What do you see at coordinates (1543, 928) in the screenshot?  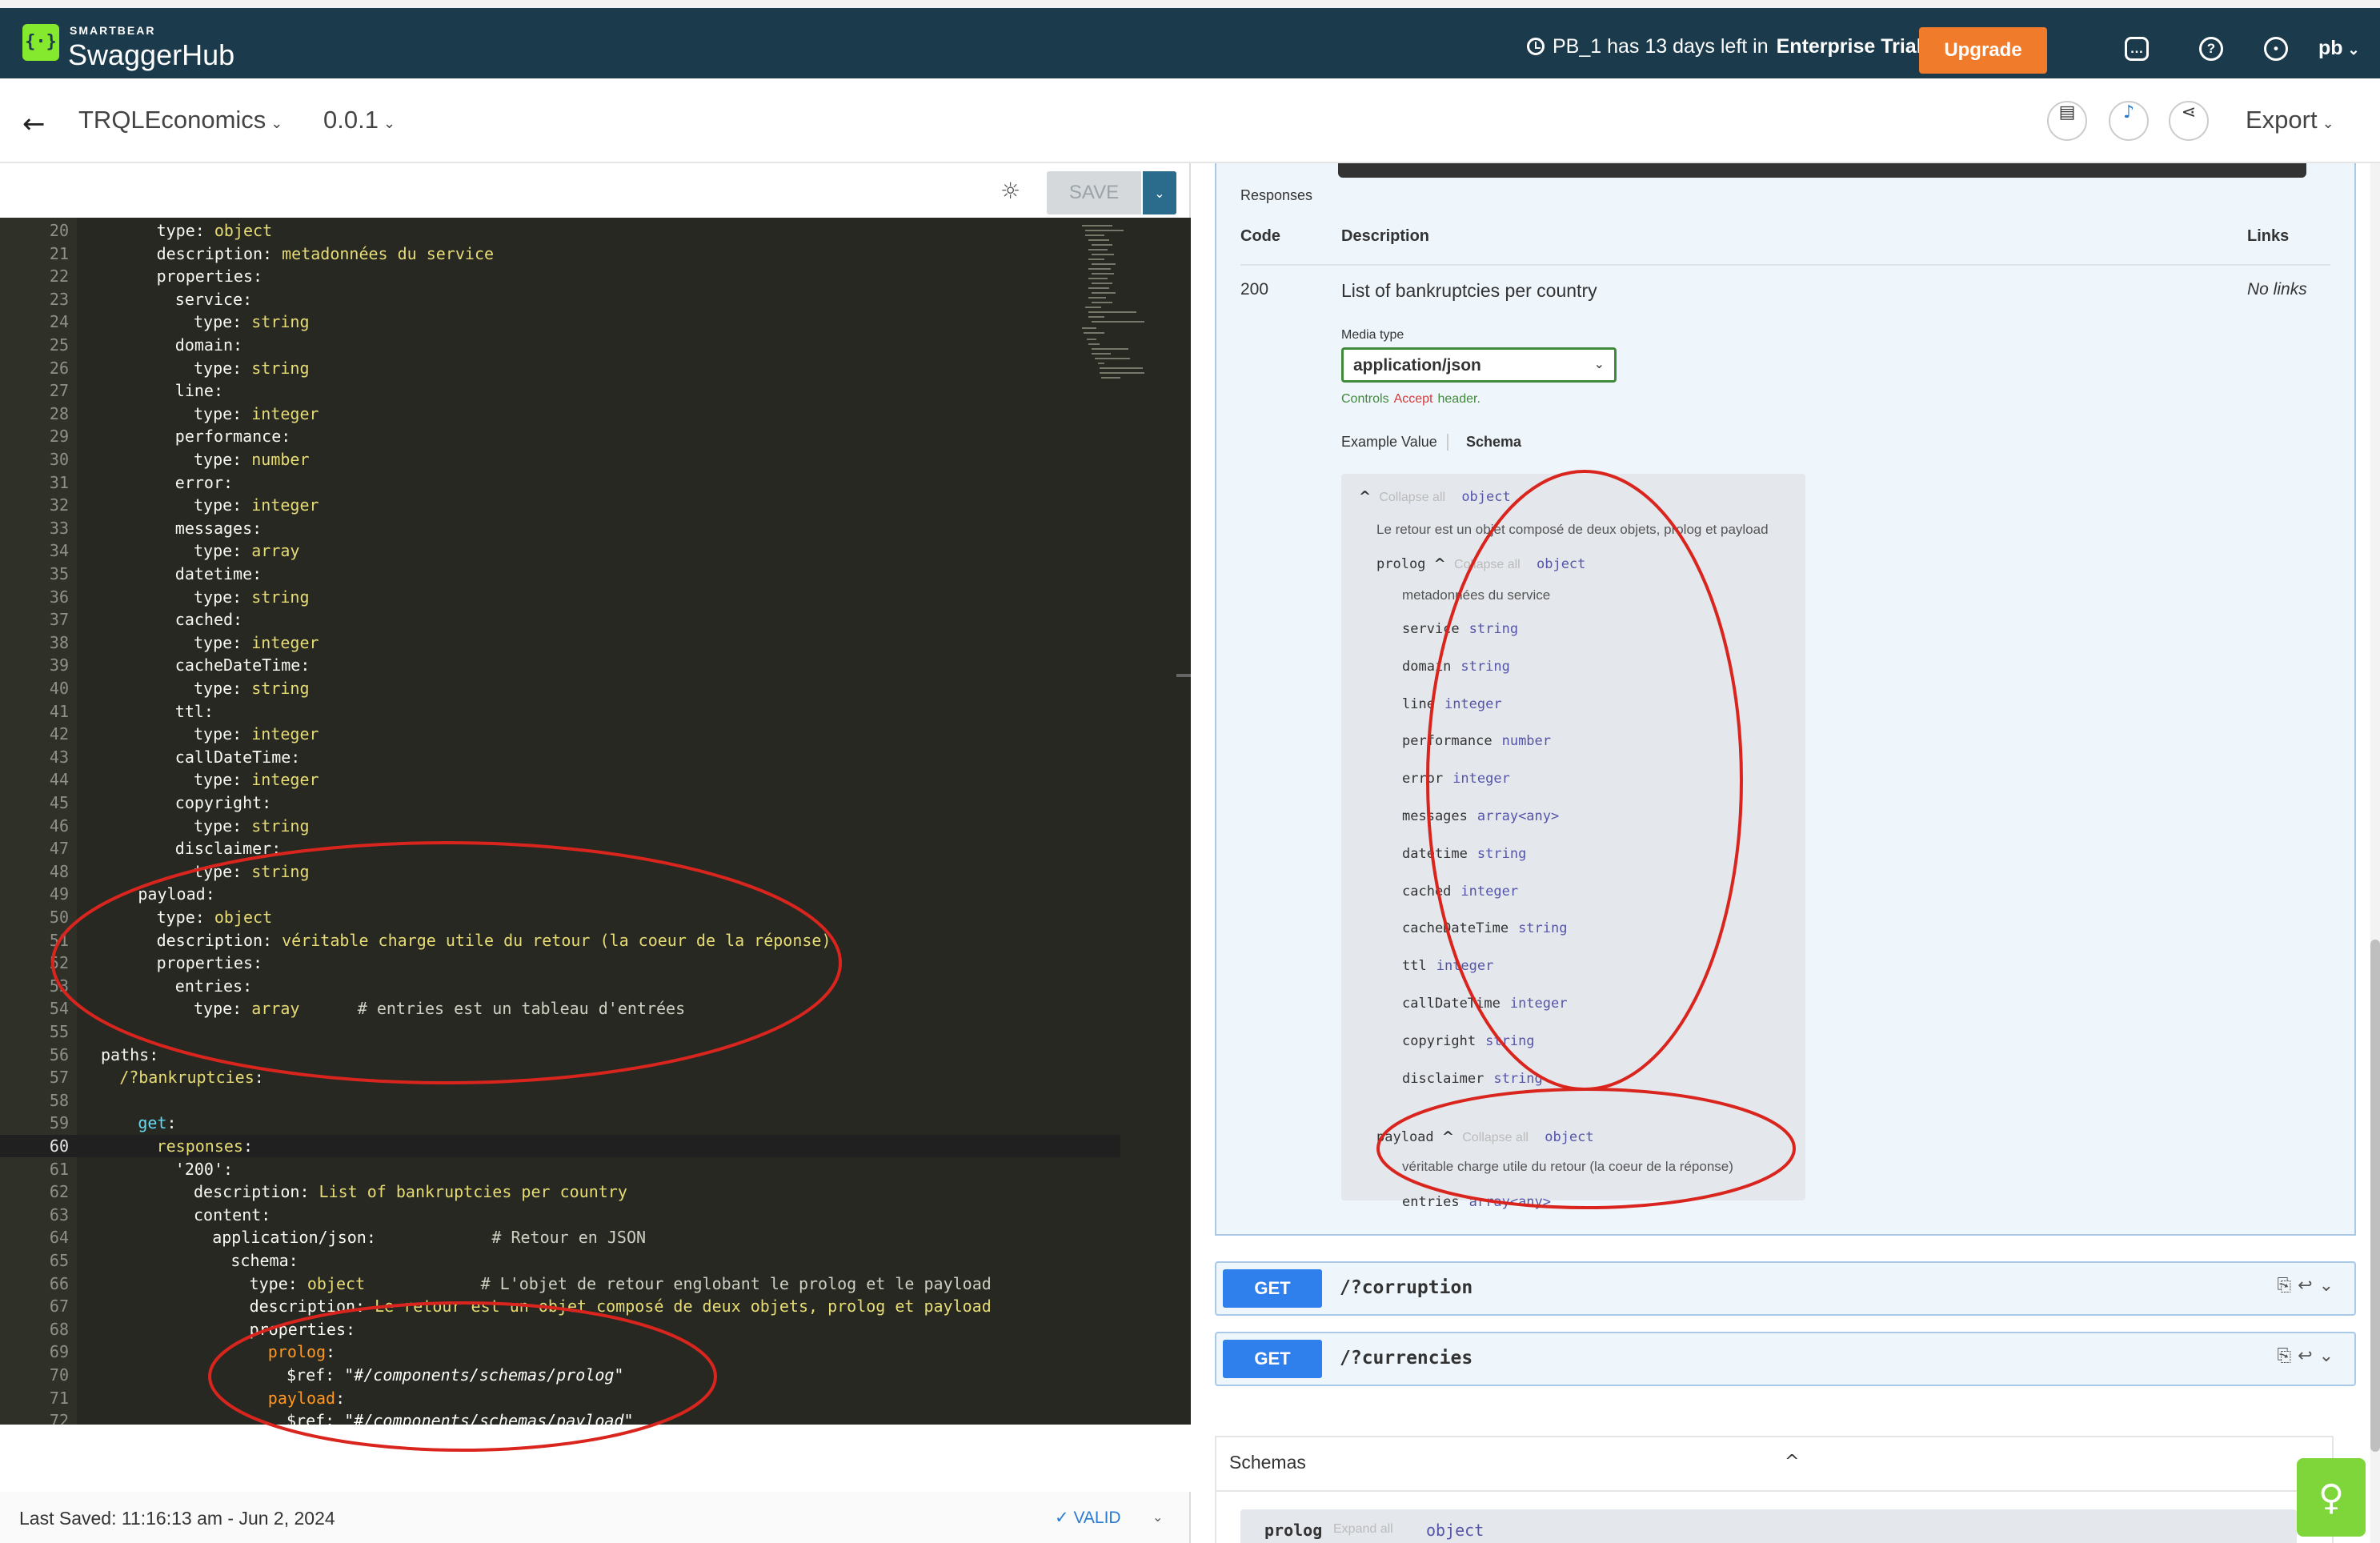 I see `prop-type: string` at bounding box center [1543, 928].